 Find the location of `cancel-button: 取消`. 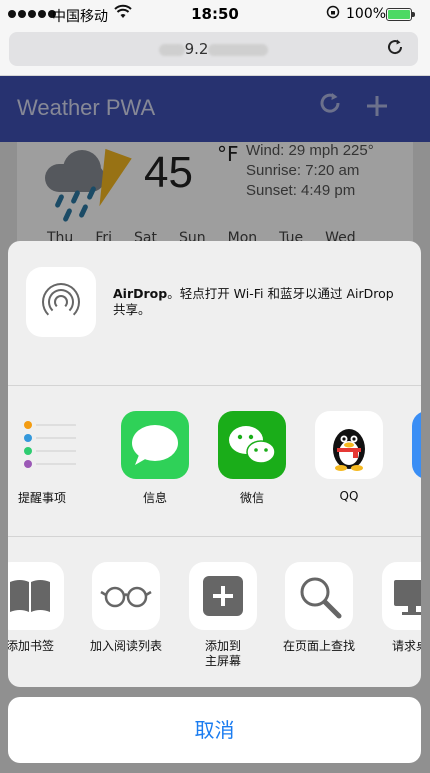

cancel-button: 取消 is located at coordinates (214, 730).